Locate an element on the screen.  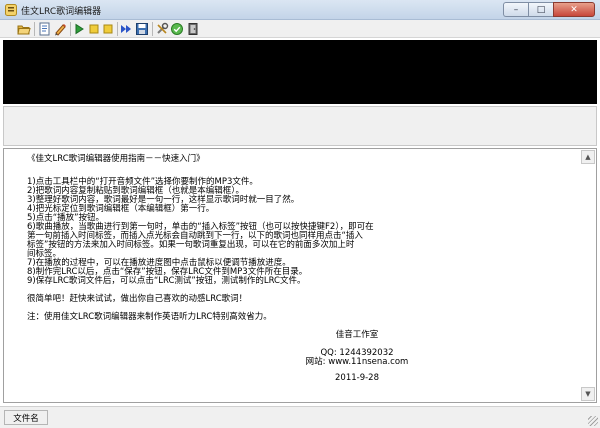
closing-line: 很简单吧！赶快来试试，做出你自己喜欢的动感LRC歌词！ is located at coordinates (137, 299).